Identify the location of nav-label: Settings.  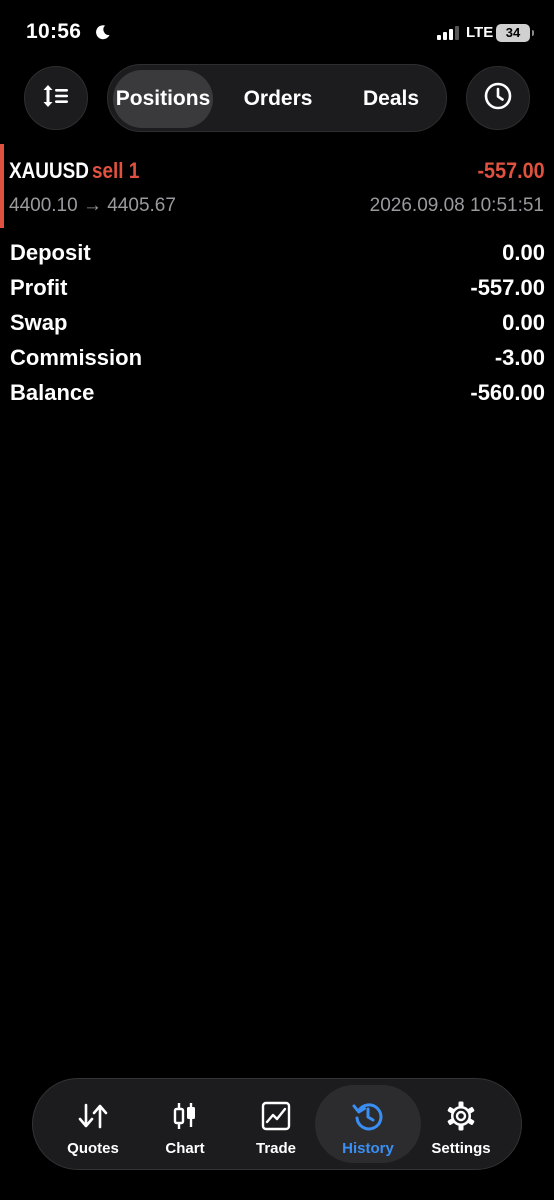
(461, 1148).